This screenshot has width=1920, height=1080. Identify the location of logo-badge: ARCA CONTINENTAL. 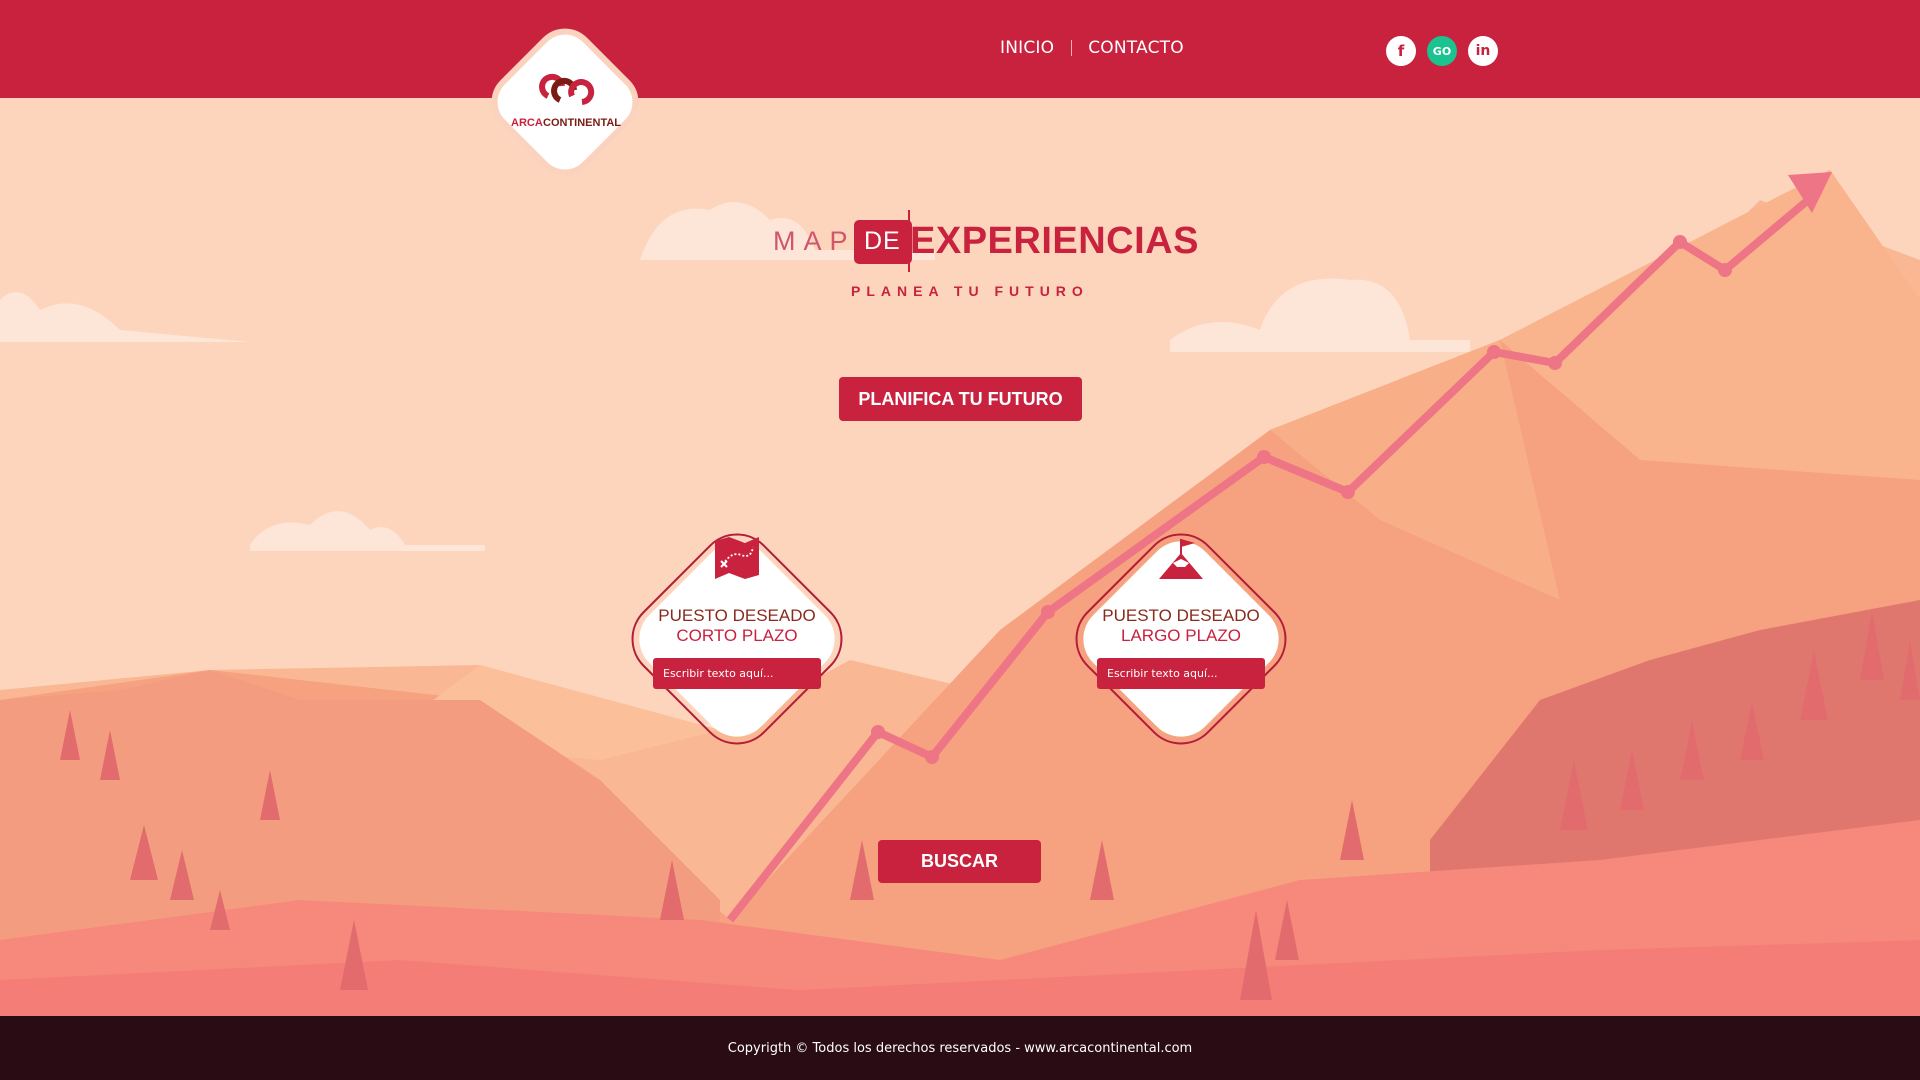
(565, 102).